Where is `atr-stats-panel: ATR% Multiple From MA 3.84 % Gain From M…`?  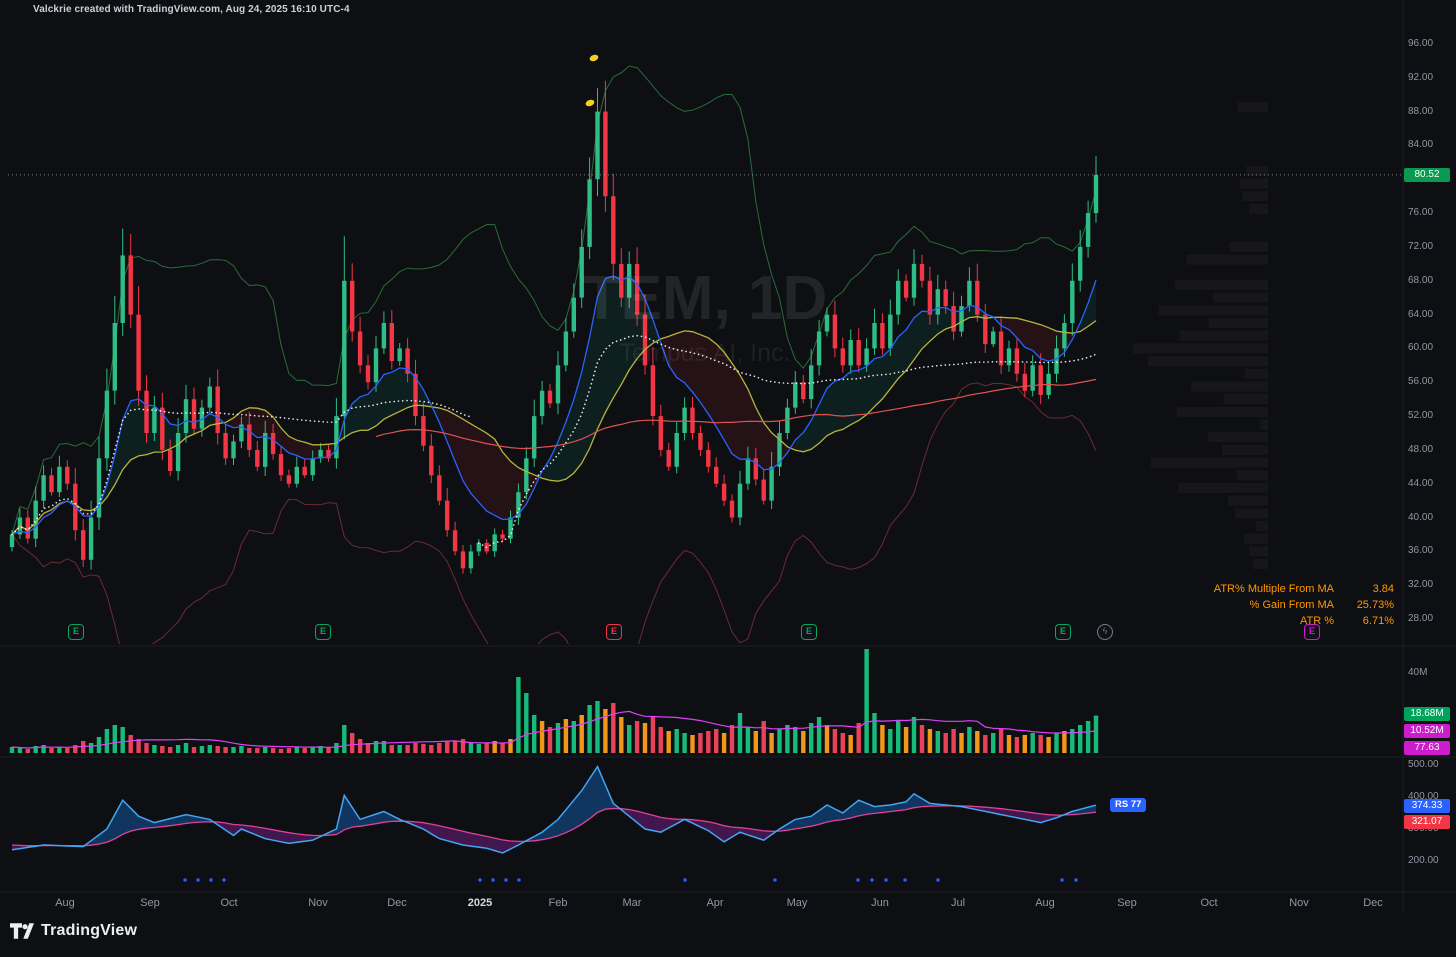
atr-stats-panel: ATR% Multiple From MA 3.84 % Gain From M… is located at coordinates (1304, 605).